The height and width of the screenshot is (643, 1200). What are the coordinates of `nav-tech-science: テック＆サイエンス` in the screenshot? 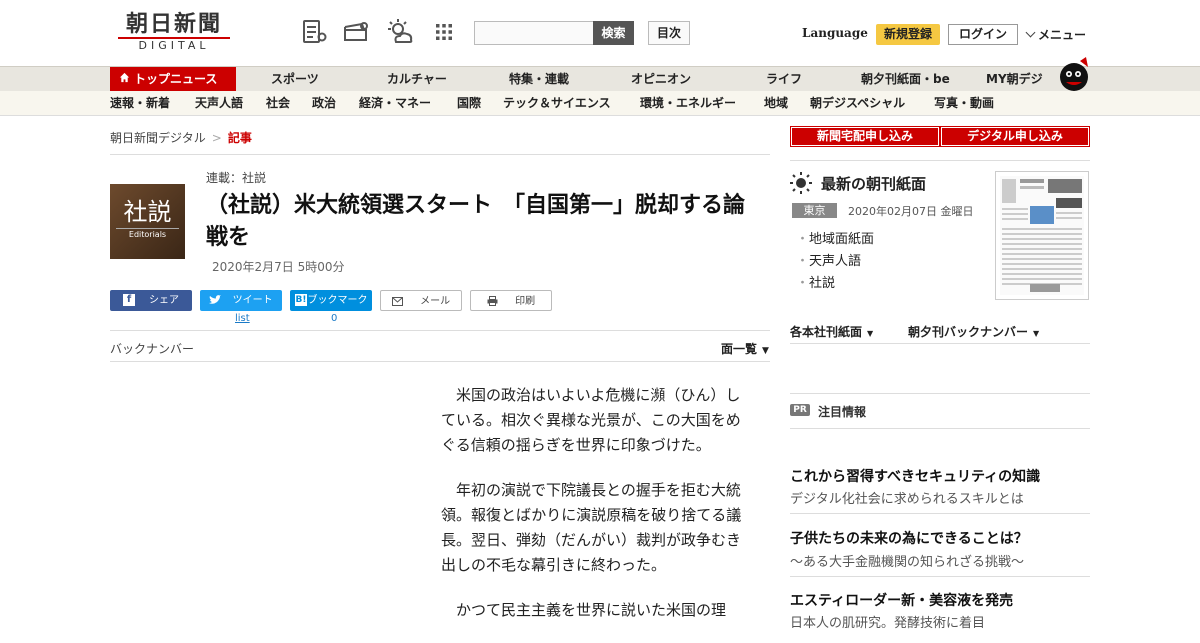 It's located at (557, 103).